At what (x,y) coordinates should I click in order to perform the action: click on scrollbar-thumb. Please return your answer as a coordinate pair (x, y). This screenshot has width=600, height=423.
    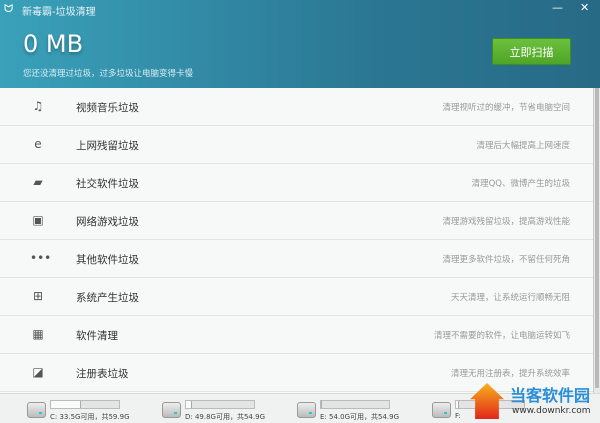
    Looking at the image, I should click on (597, 238).